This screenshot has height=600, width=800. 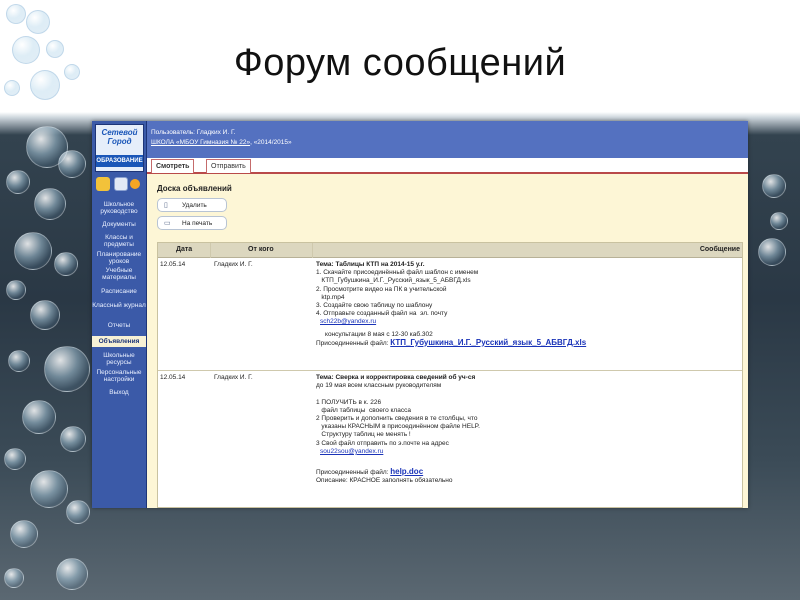 I want to click on sidebar-item-materials: Учебные материалы, so click(x=119, y=274).